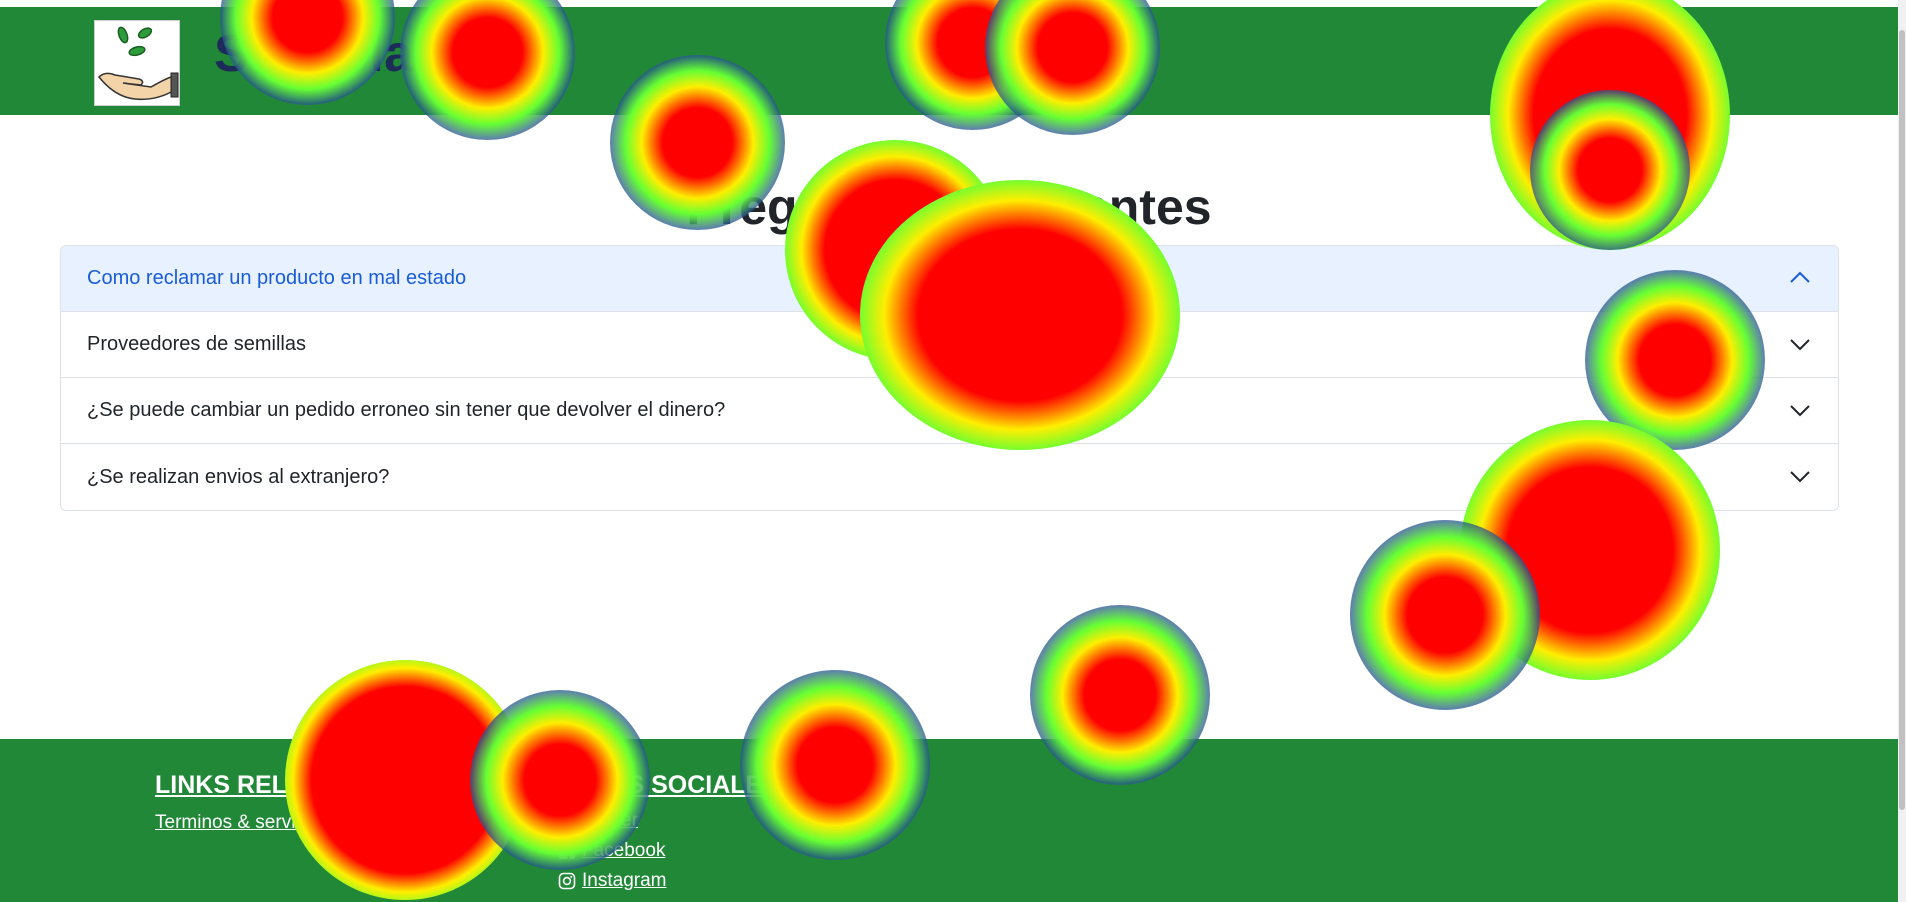 This screenshot has width=1906, height=902. I want to click on faq-item: Como reclamar un producto en mal estado, so click(949, 279).